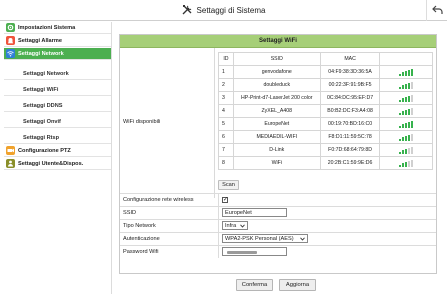 This screenshot has height=295, width=447. I want to click on auth-row: Autenticazione WPA2-PSK Personal (AES), so click(278, 238).